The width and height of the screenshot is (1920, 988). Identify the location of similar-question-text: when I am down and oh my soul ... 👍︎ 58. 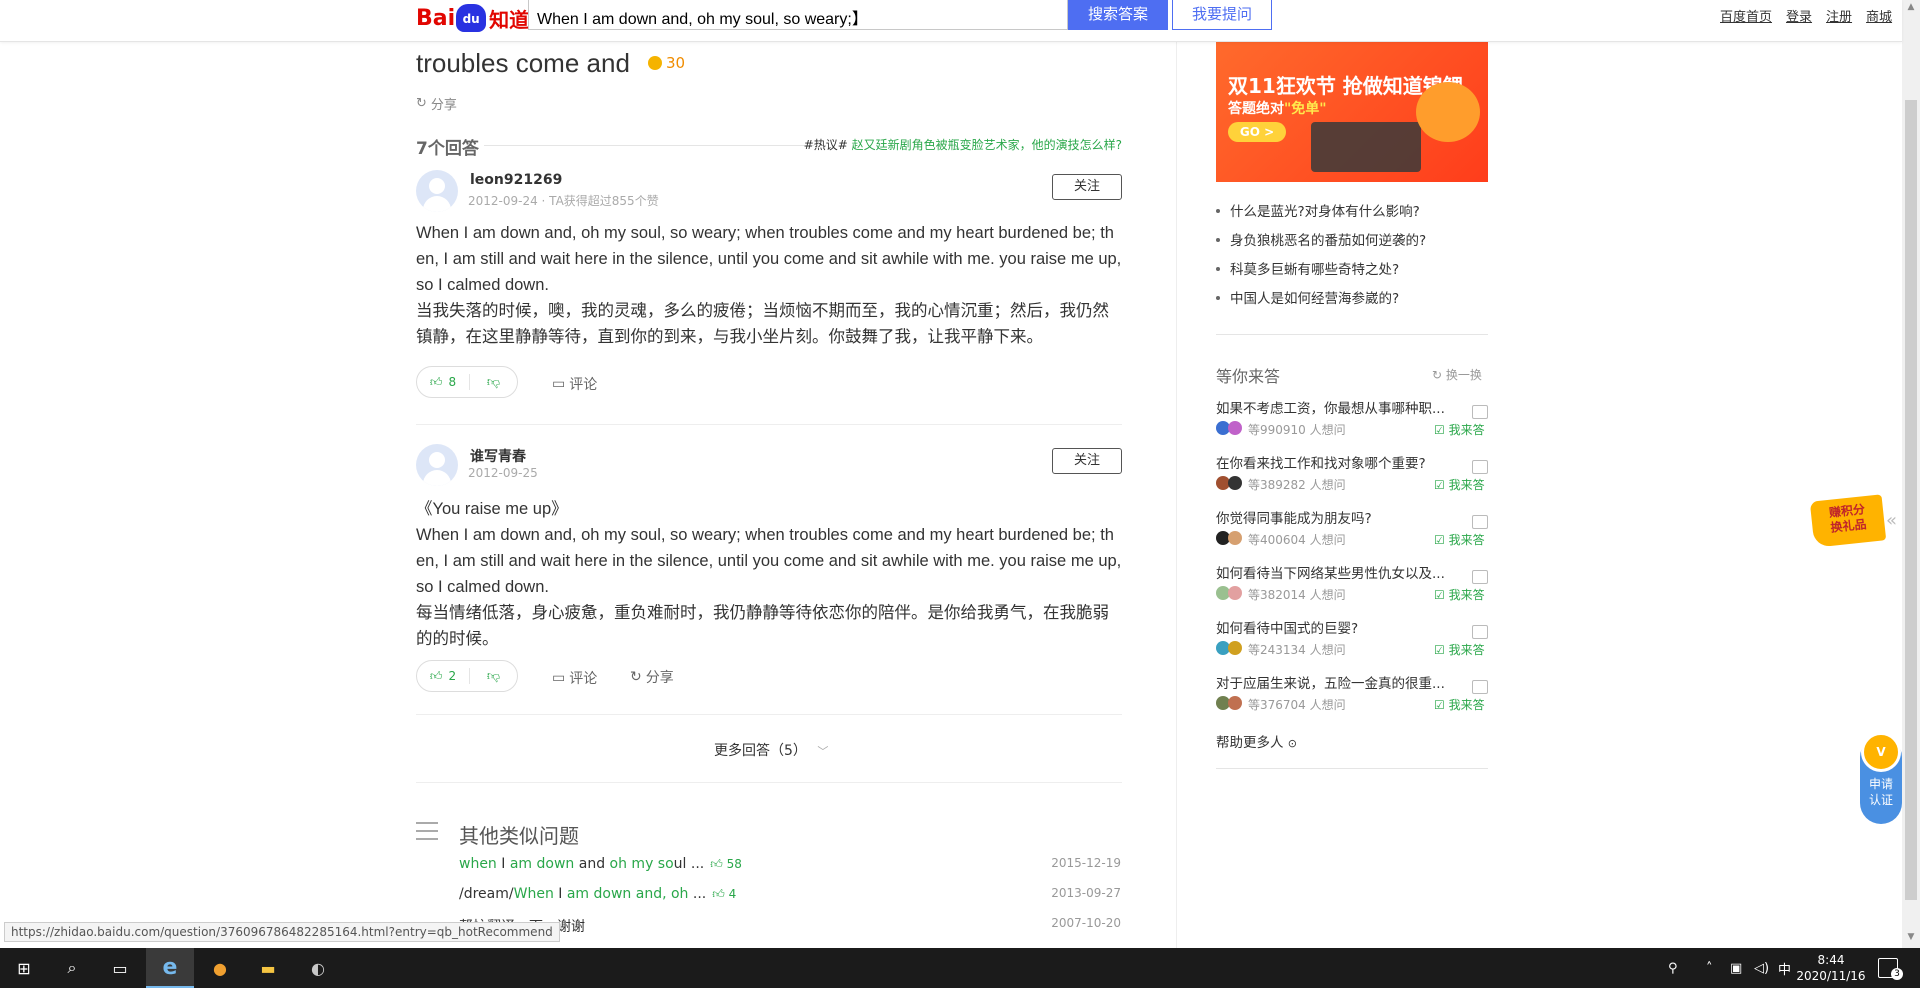
(600, 864).